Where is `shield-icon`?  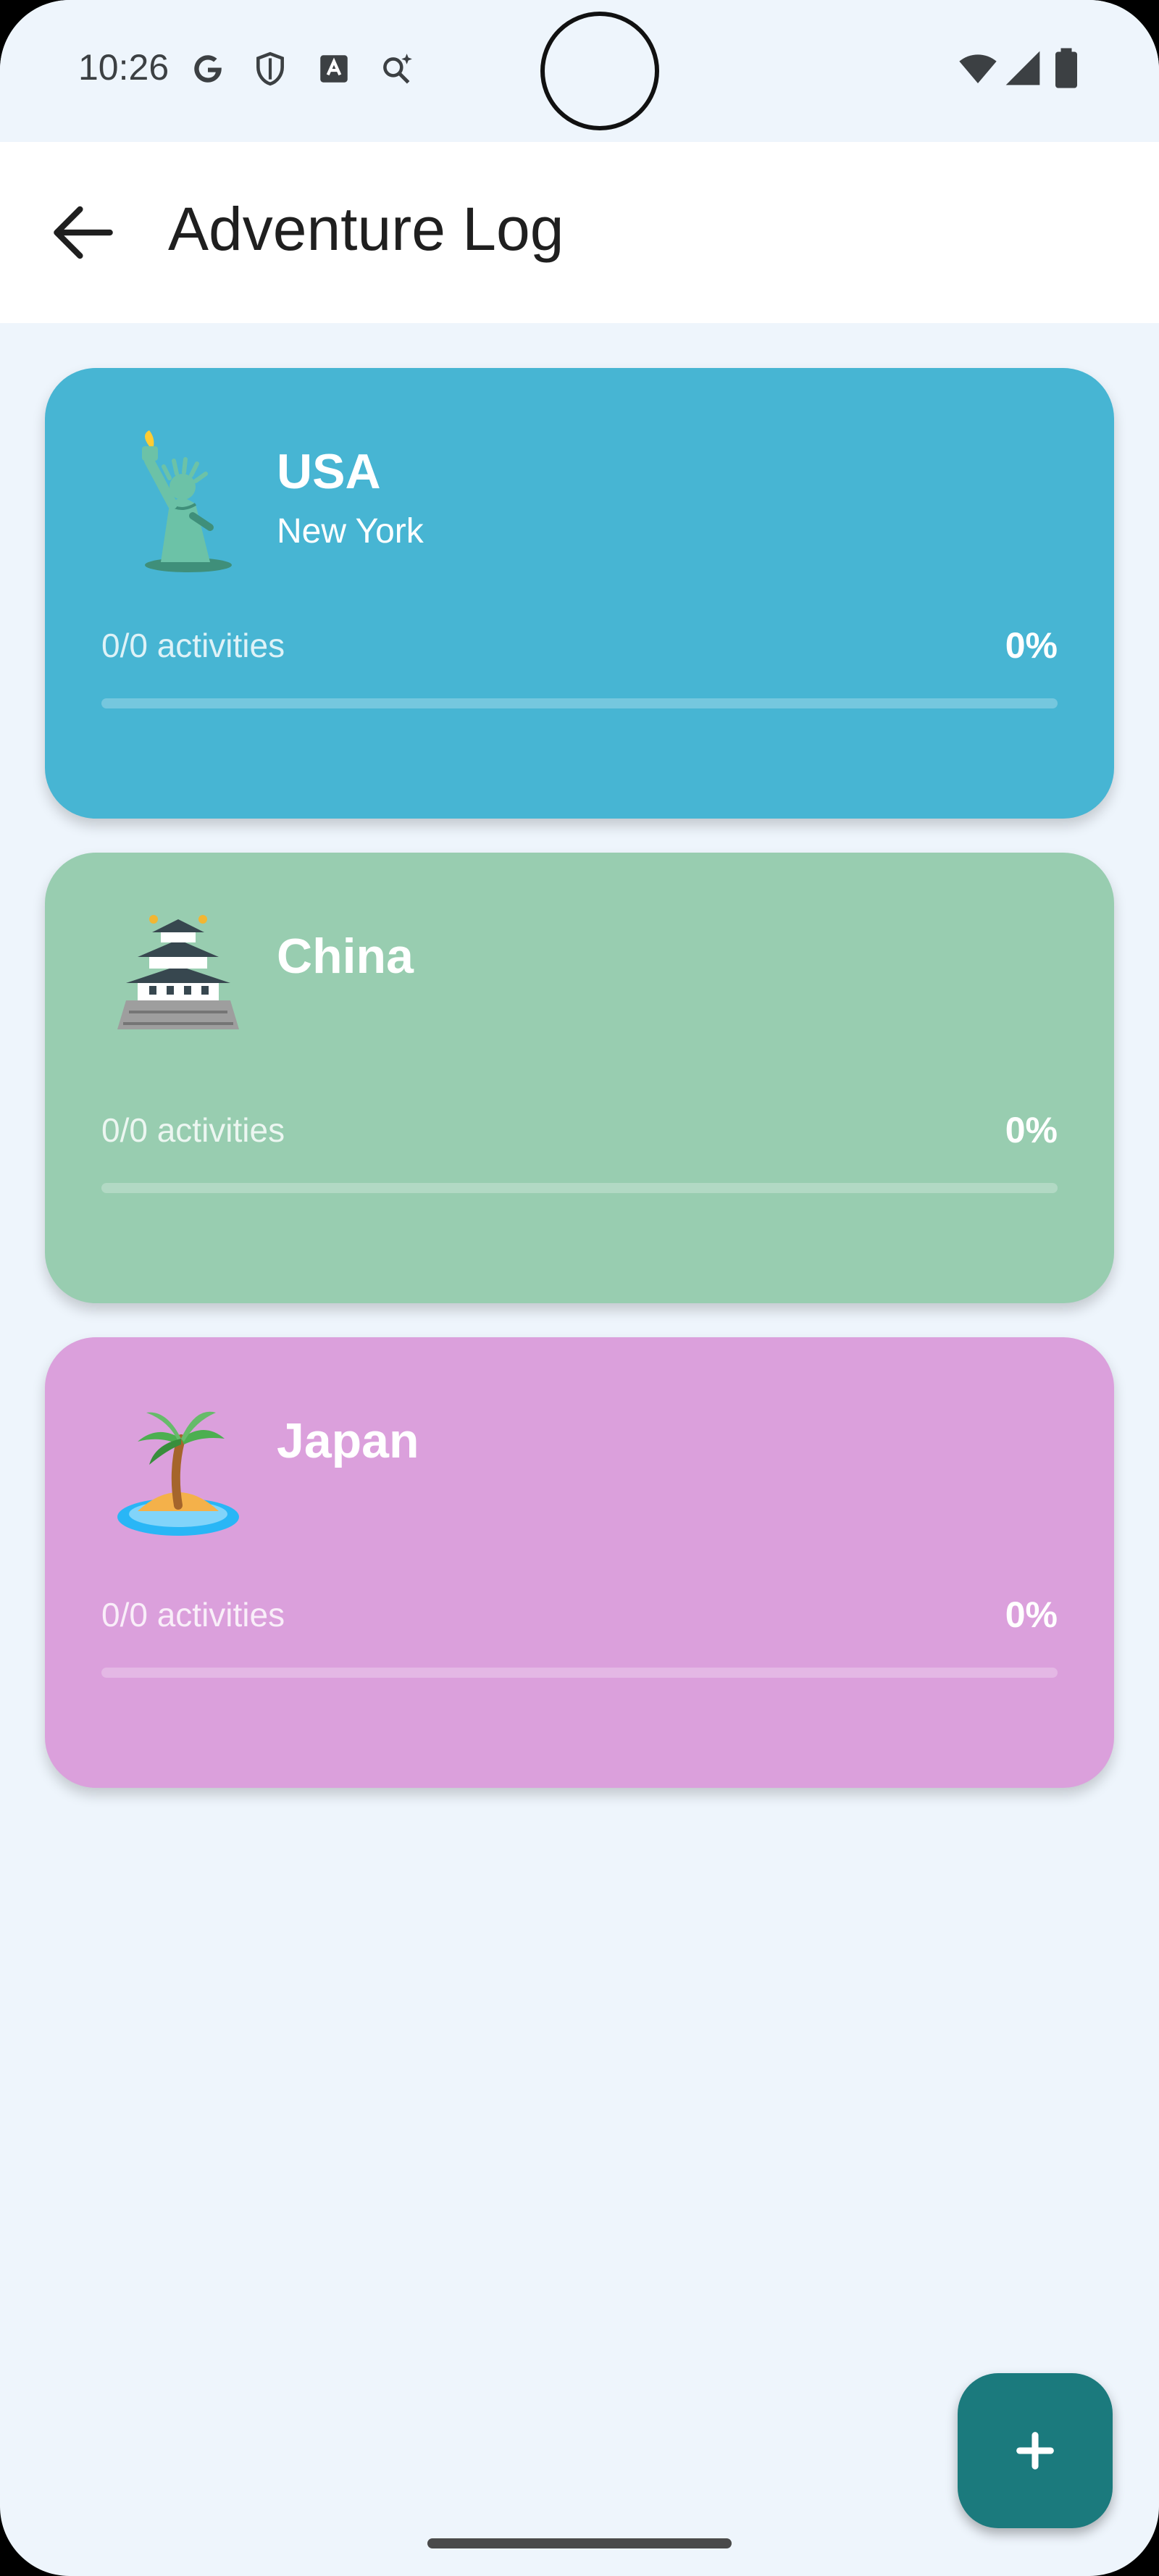
shield-icon is located at coordinates (270, 68).